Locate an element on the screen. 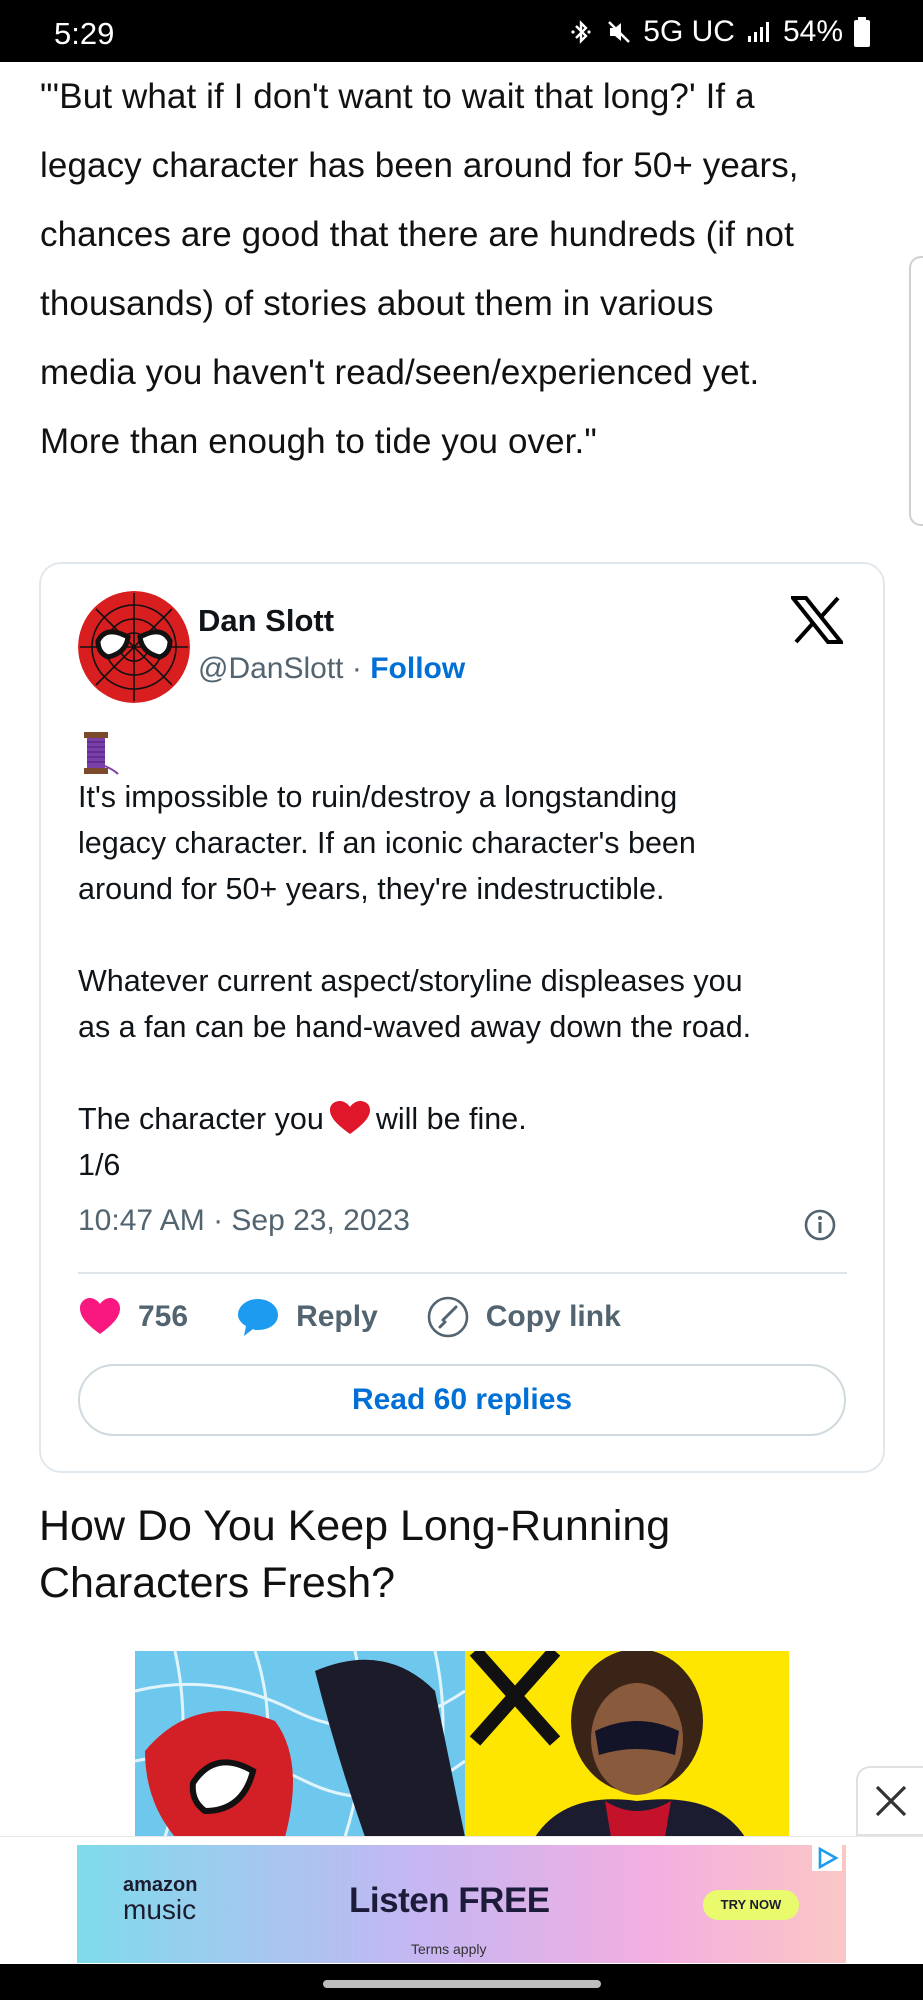 This screenshot has width=923, height=2000. copy-link-button: Copy link is located at coordinates (523, 1317).